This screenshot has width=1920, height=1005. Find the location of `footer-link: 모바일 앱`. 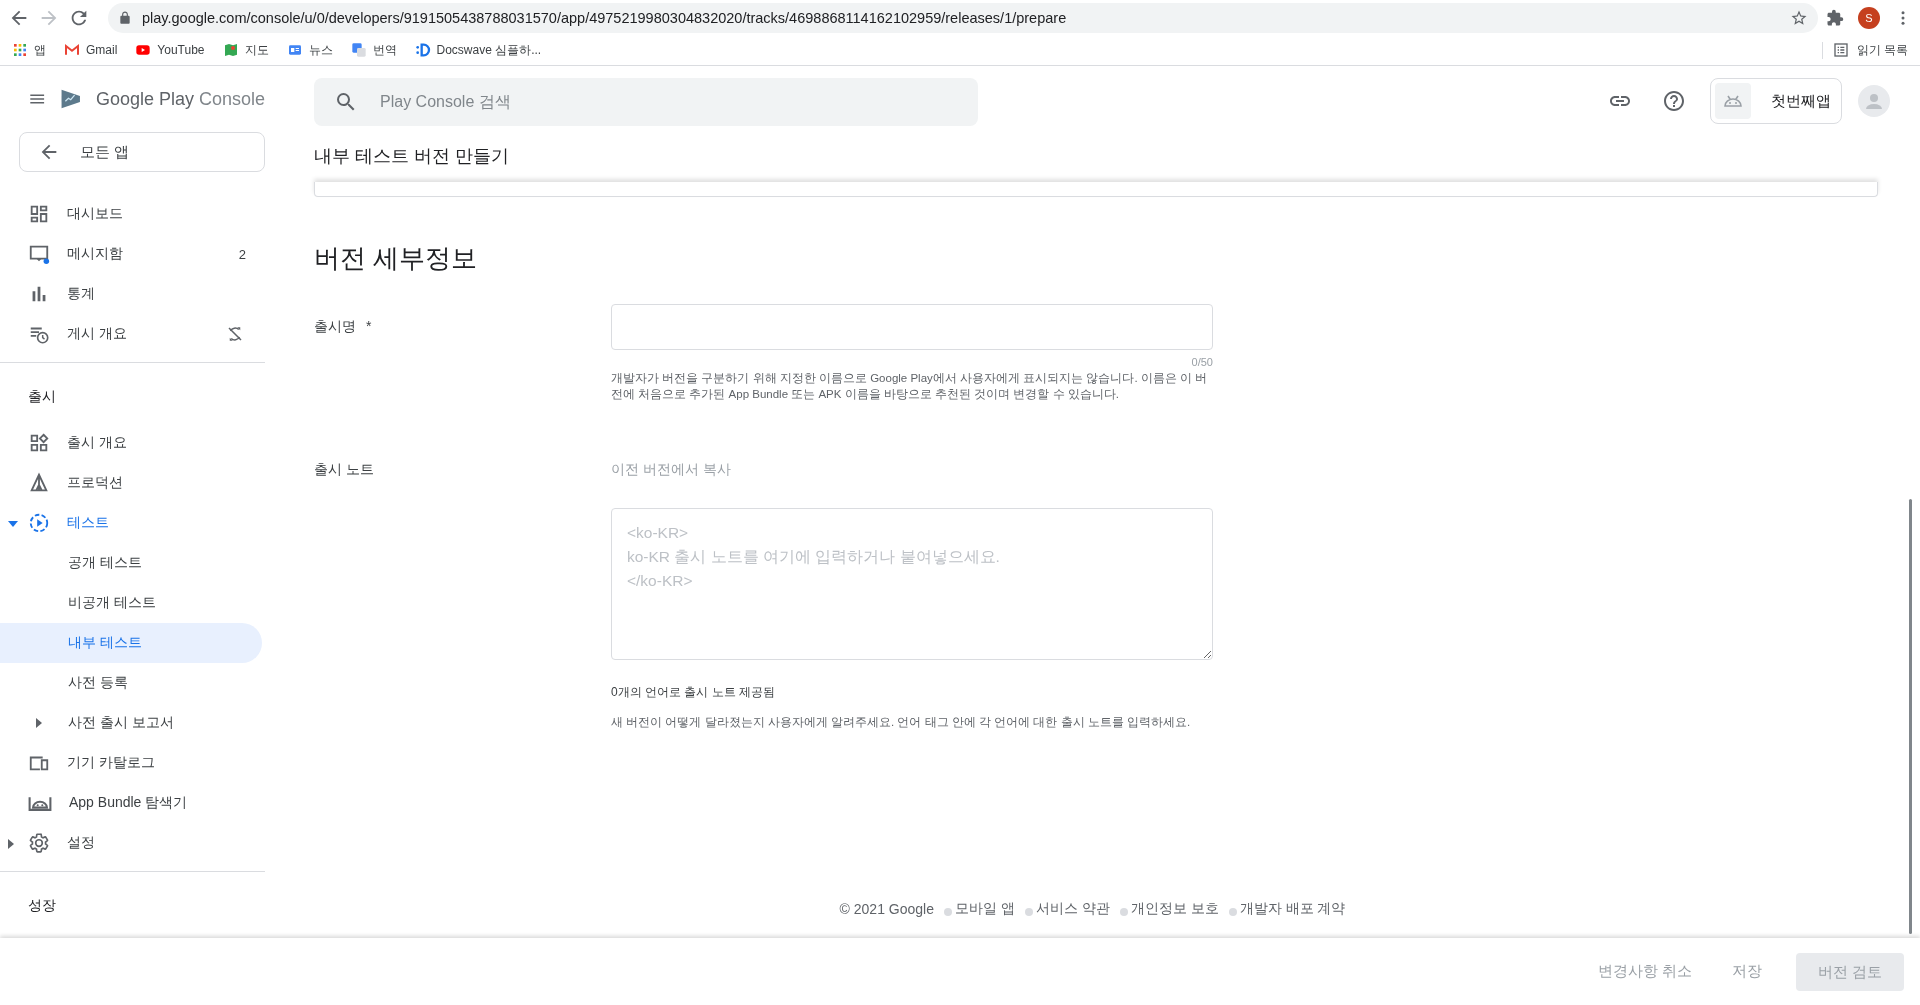

footer-link: 모바일 앱 is located at coordinates (984, 909).